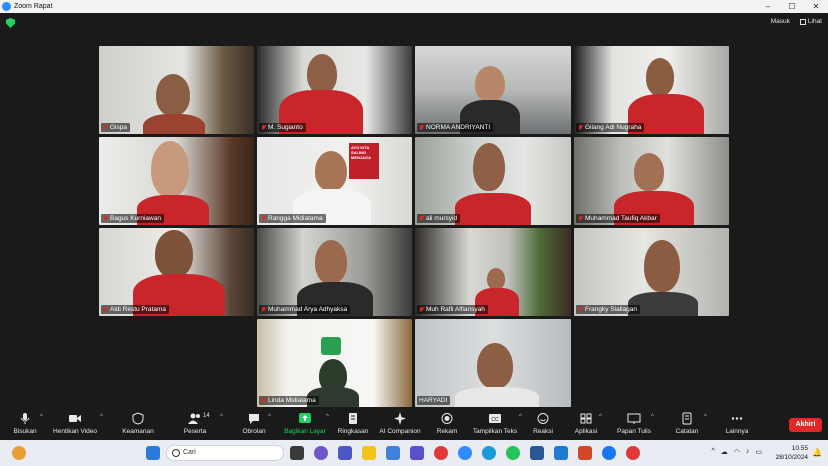 The width and height of the screenshot is (828, 466). What do you see at coordinates (737, 423) in the screenshot?
I see `more-button: Lainnya` at bounding box center [737, 423].